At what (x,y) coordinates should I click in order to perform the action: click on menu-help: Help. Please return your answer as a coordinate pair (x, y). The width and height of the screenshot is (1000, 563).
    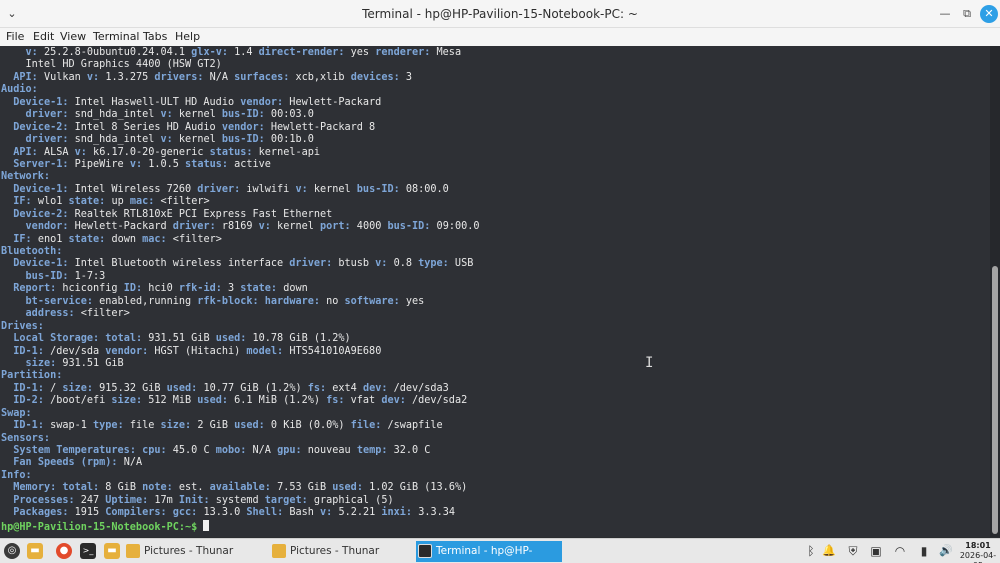
    Looking at the image, I should click on (187, 37).